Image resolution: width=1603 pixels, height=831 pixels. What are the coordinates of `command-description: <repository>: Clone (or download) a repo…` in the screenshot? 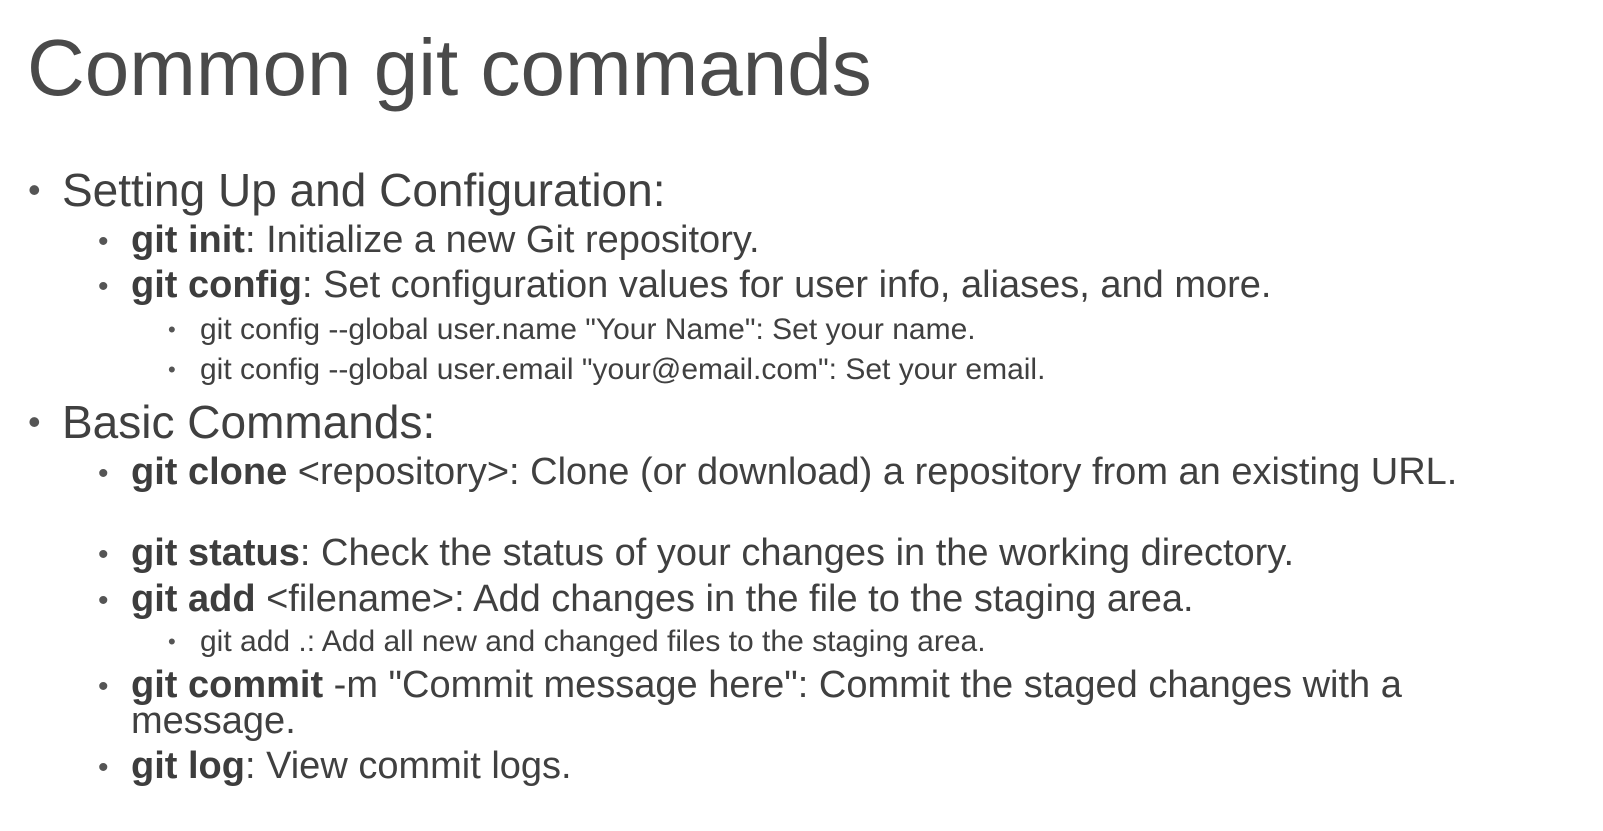 It's located at (872, 472).